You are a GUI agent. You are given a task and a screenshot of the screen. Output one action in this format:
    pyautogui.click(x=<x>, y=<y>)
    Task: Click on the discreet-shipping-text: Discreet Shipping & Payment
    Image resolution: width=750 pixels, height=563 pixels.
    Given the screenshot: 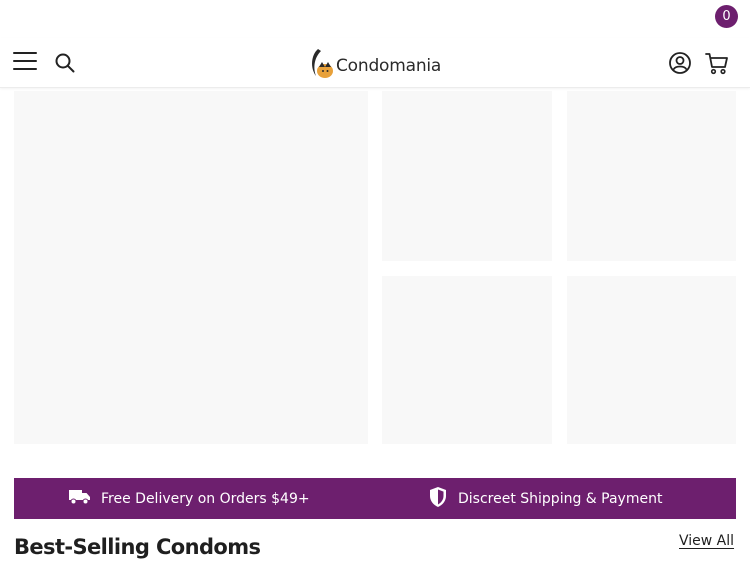 What is the action you would take?
    pyautogui.click(x=560, y=498)
    